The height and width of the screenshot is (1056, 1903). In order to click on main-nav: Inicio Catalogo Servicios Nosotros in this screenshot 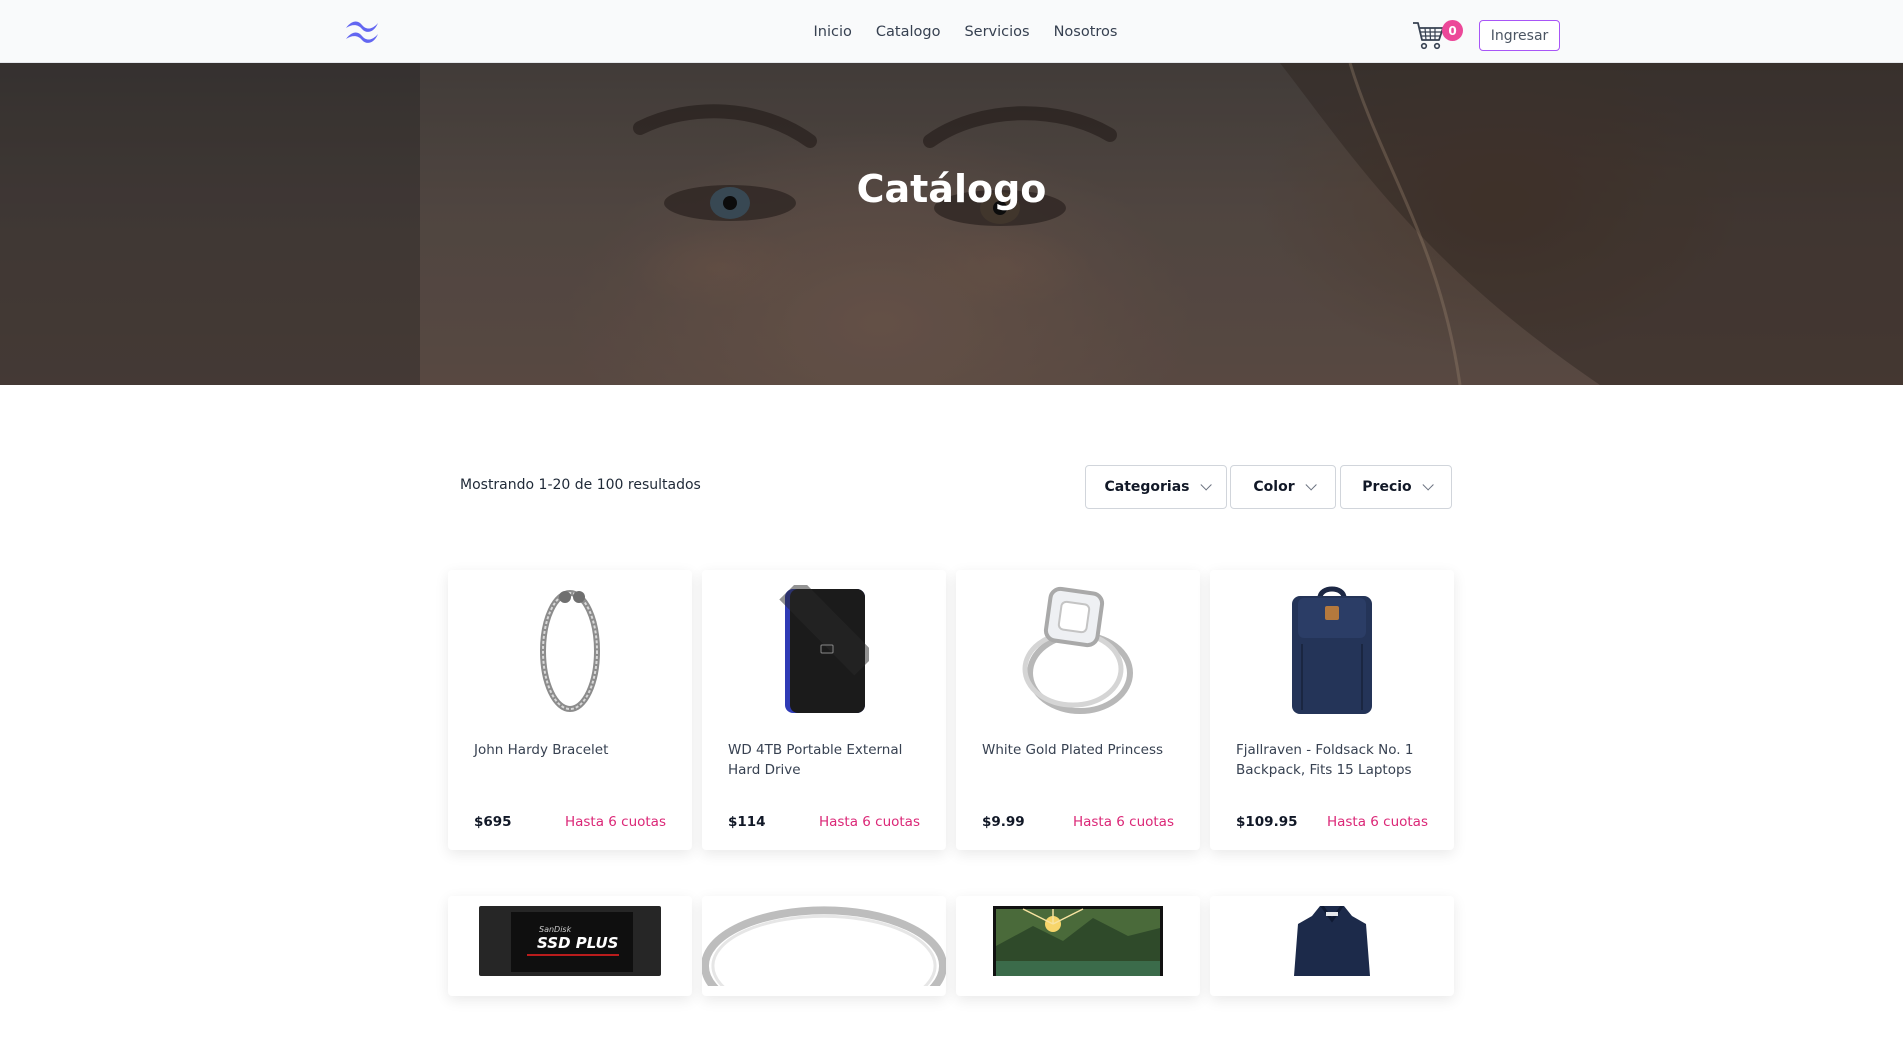, I will do `click(951, 31)`.